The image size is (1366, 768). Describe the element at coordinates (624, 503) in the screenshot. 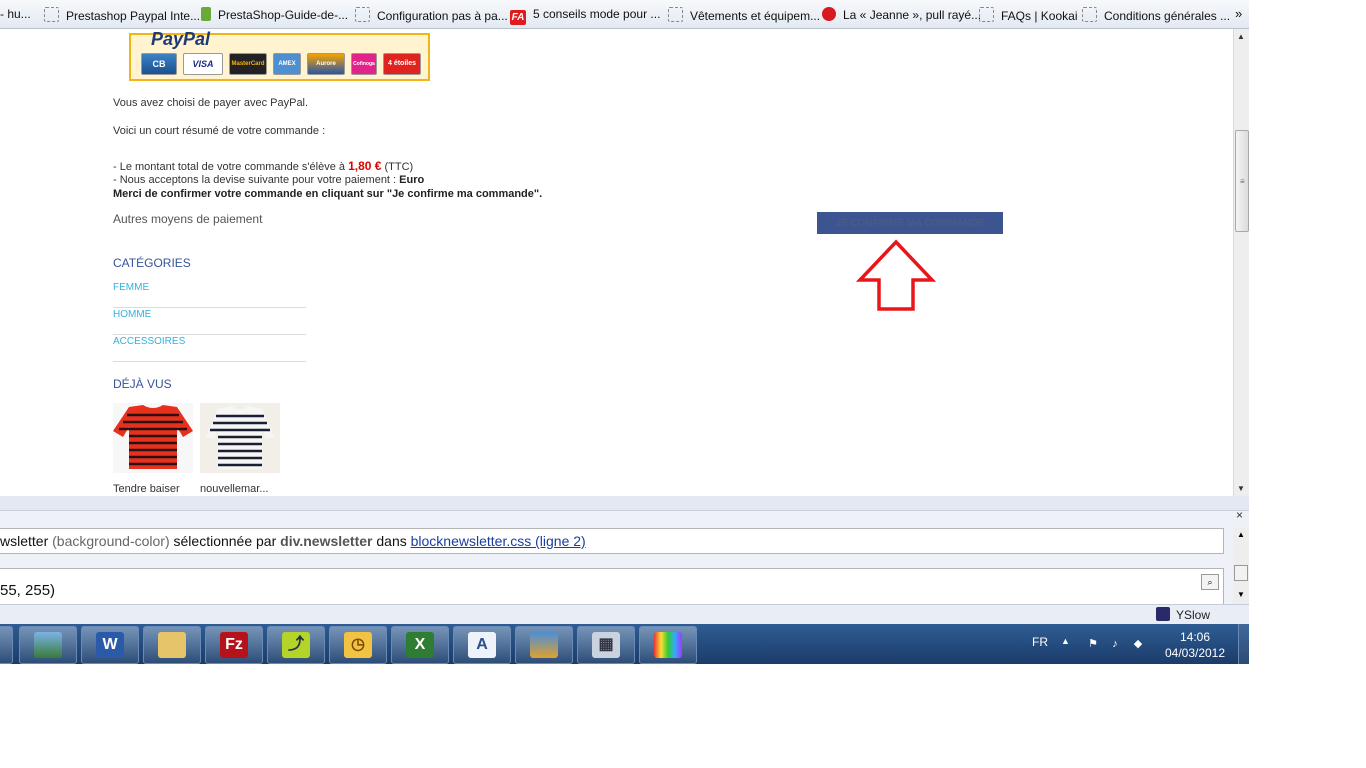

I see `devtools-header` at that location.